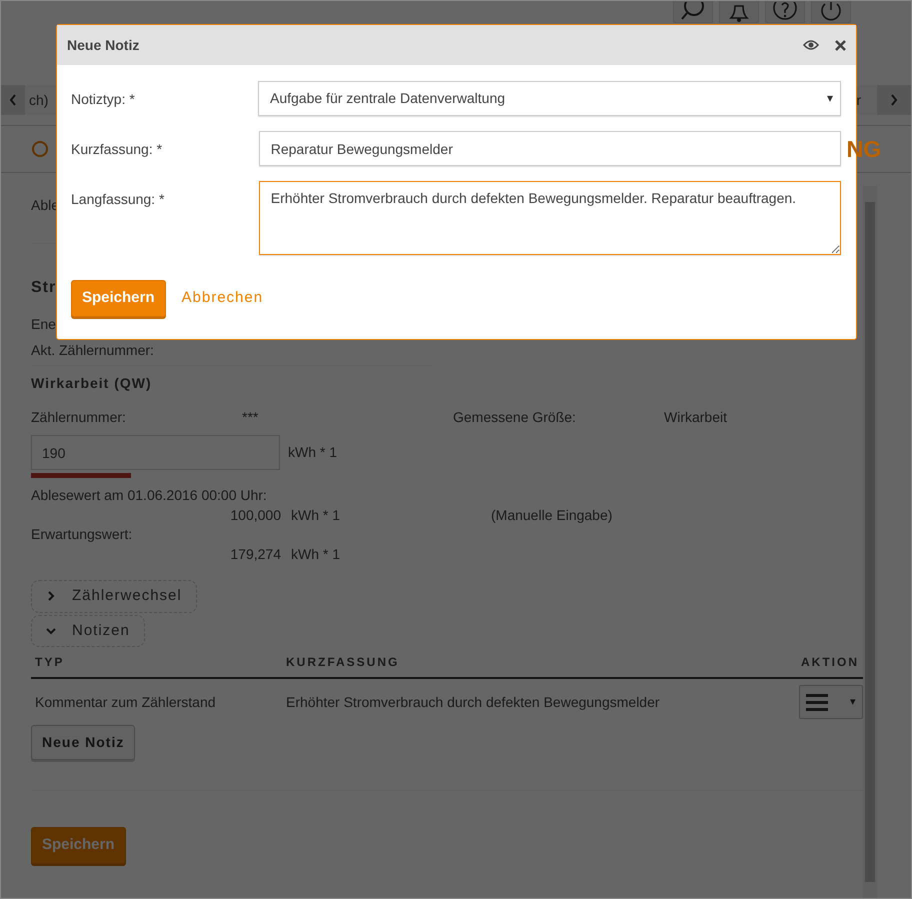  I want to click on section-title: Str, so click(43, 287).